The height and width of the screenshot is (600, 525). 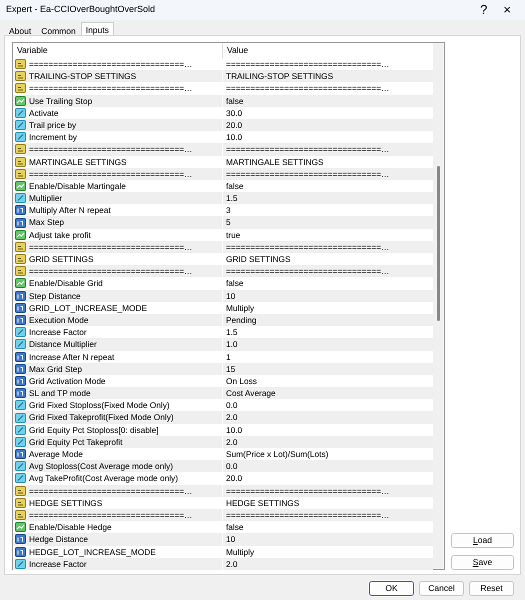 I want to click on variable-value: On Loss, so click(x=240, y=381).